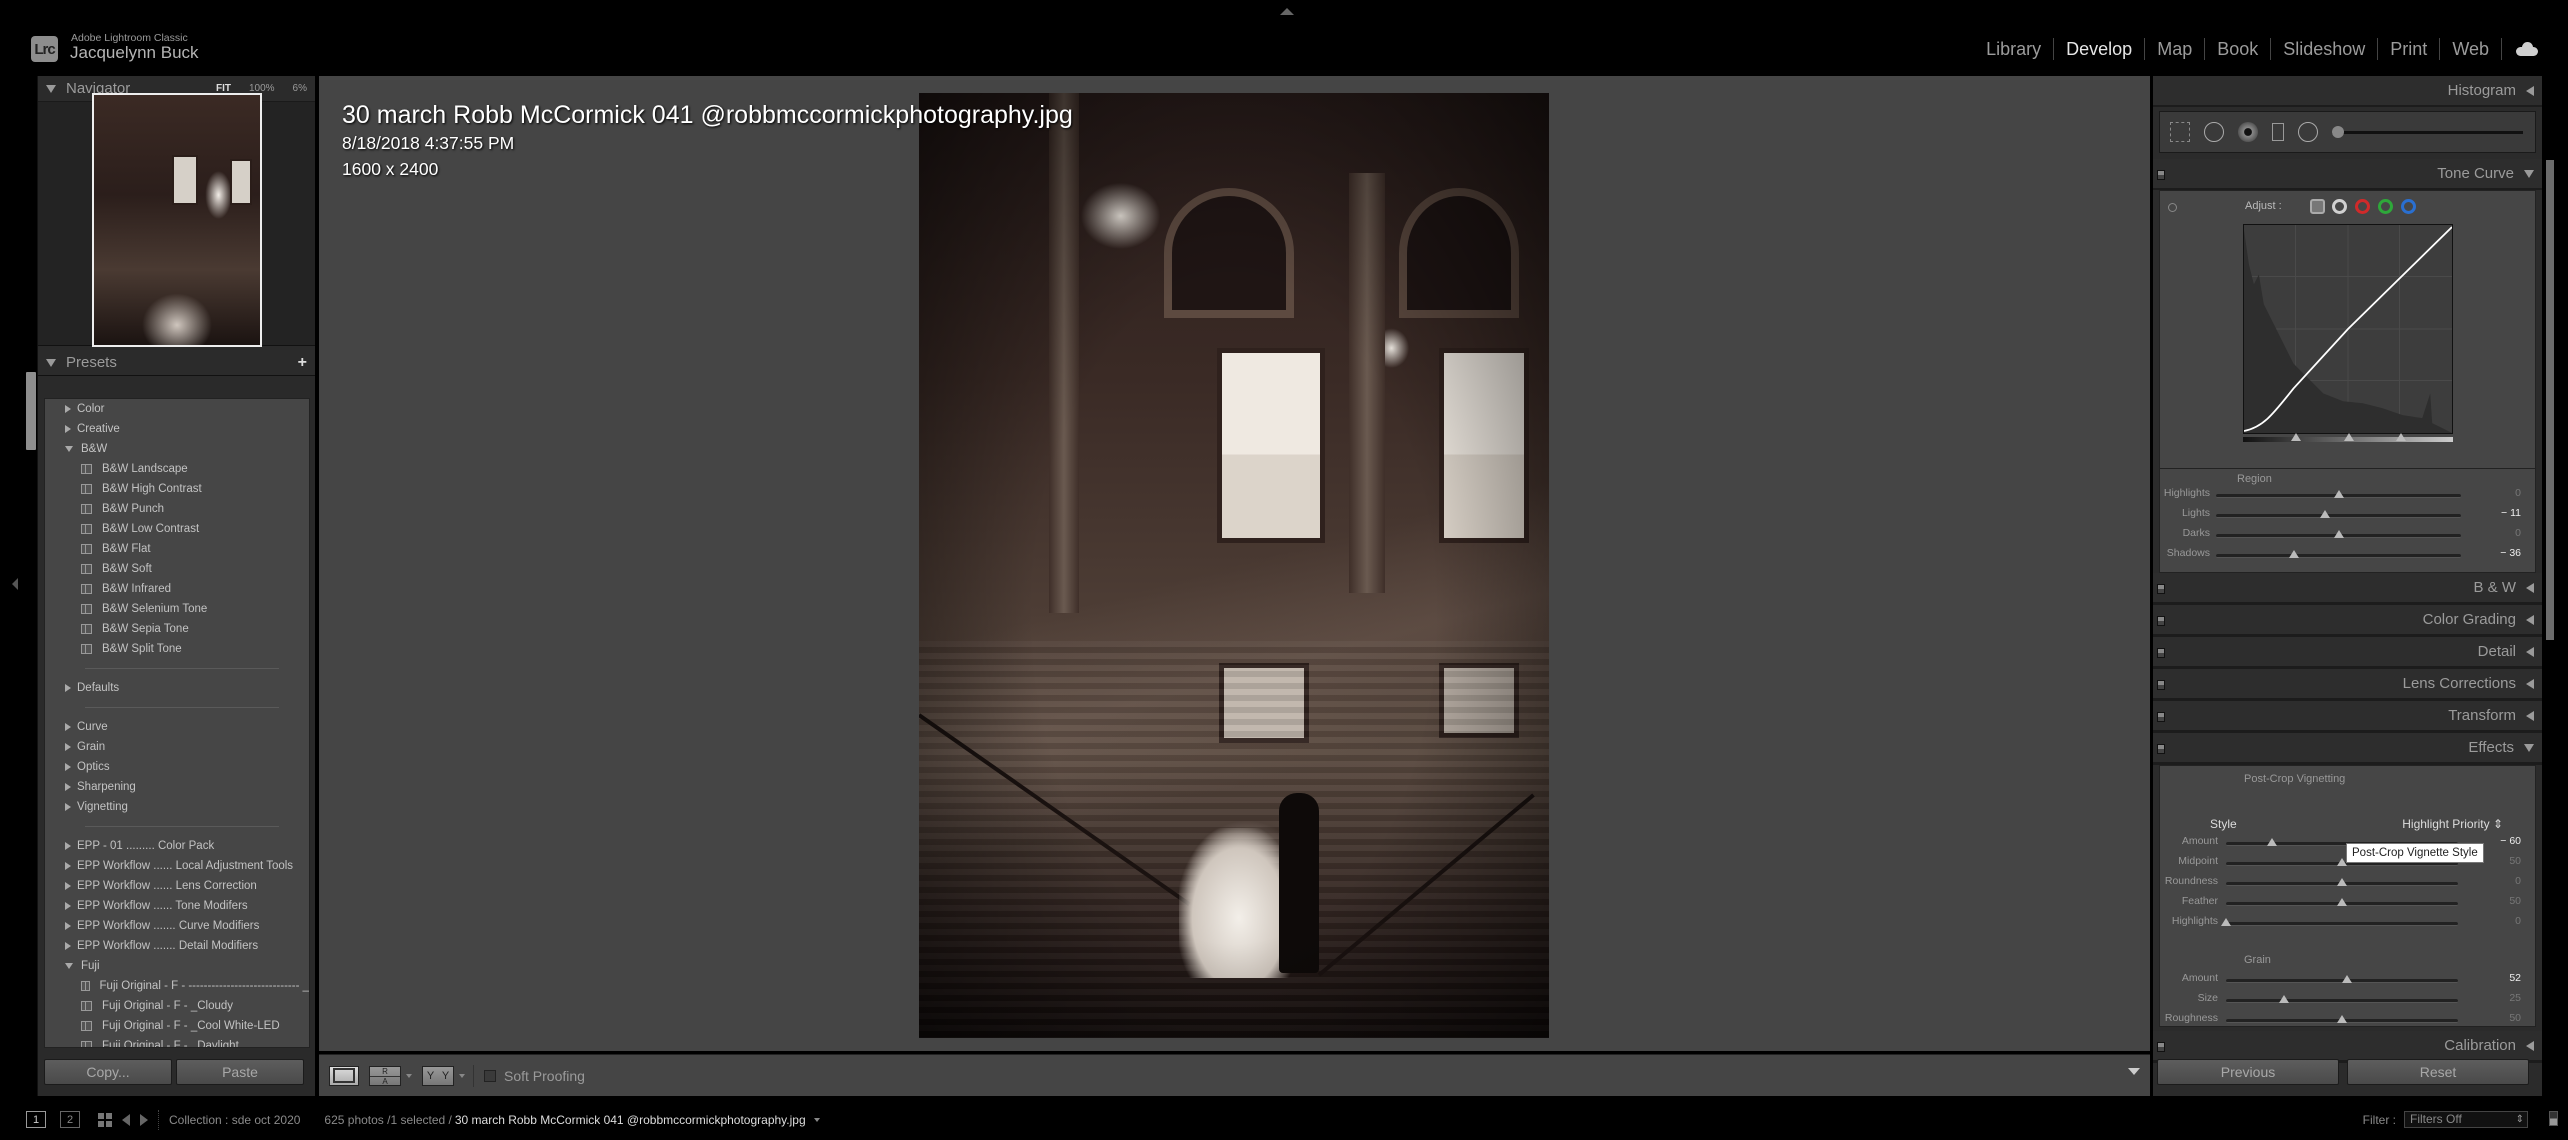 This screenshot has width=2568, height=1140. What do you see at coordinates (2471, 49) in the screenshot?
I see `module-web: Web` at bounding box center [2471, 49].